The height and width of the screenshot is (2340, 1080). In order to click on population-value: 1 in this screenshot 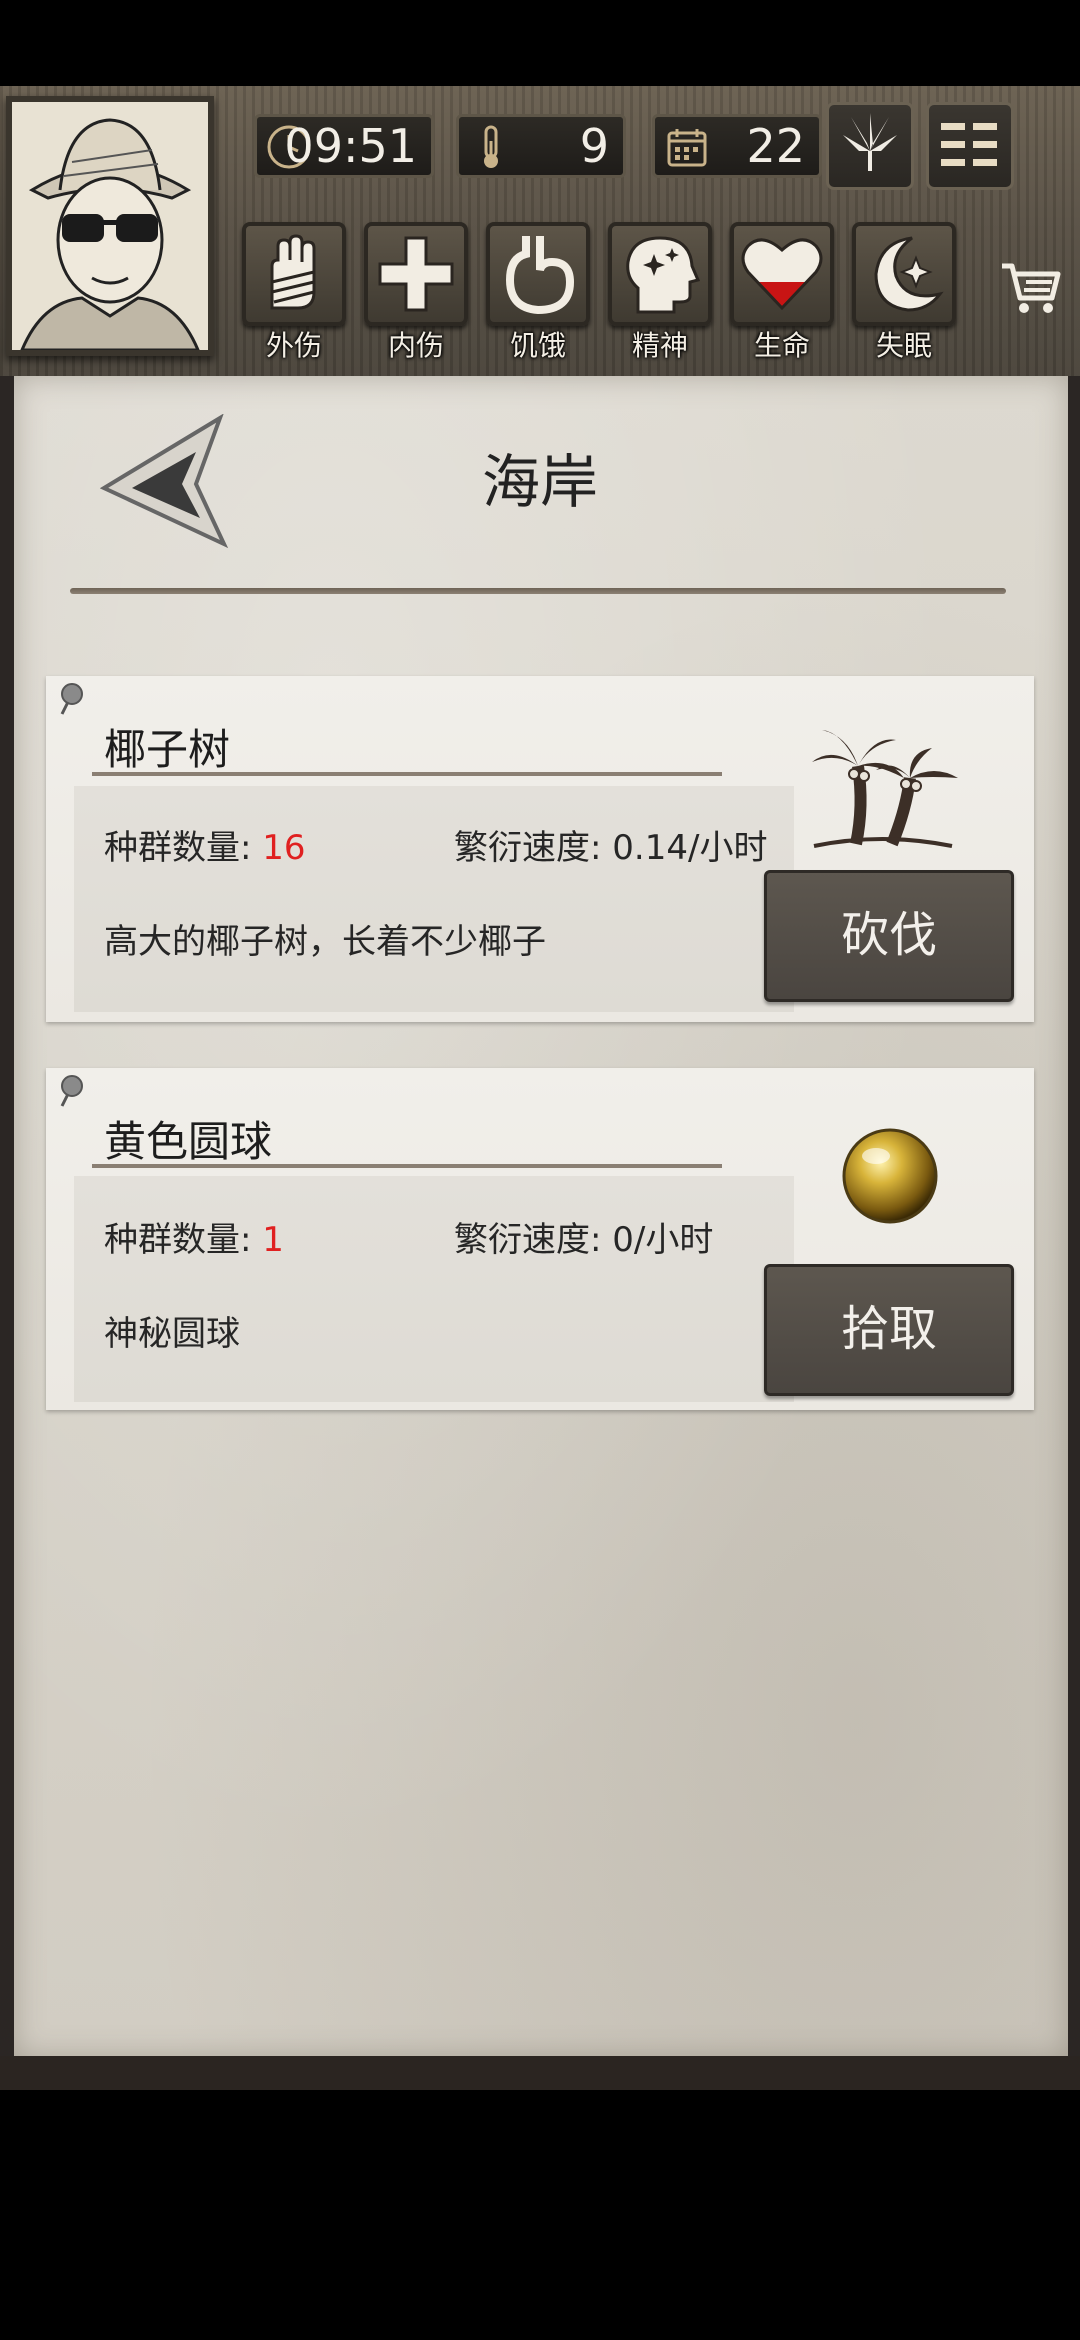, I will do `click(273, 1240)`.